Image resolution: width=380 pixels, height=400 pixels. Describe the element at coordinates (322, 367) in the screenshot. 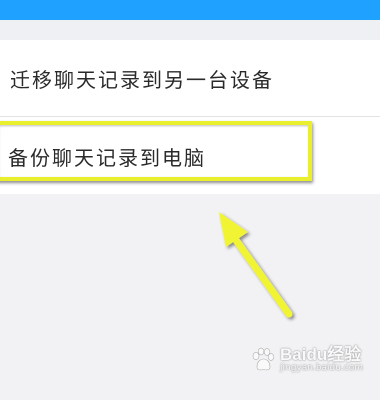

I see `watermark-url: jingyan.baidu.com` at that location.